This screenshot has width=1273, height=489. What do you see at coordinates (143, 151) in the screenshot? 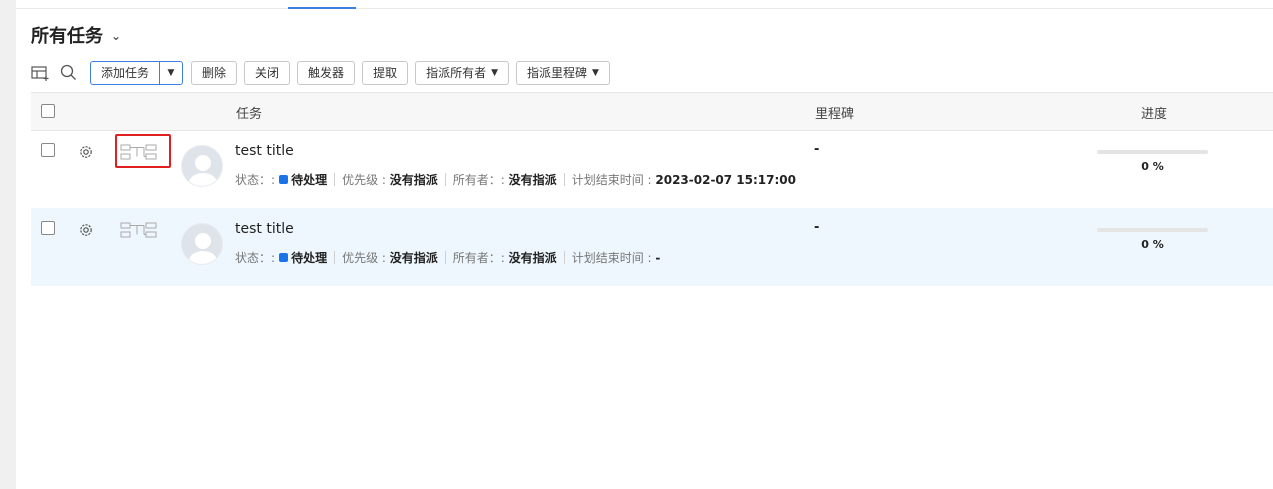
I see `highlight-box` at bounding box center [143, 151].